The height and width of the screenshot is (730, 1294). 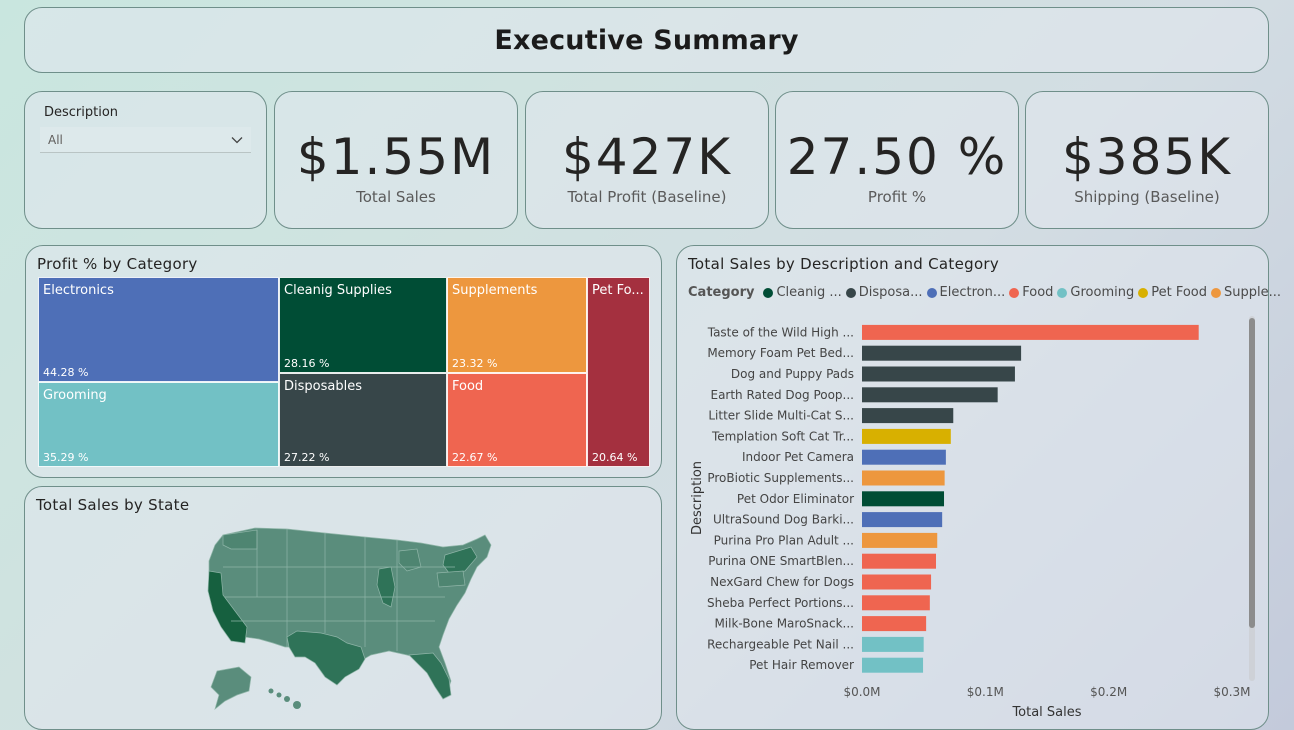 I want to click on kpi-label: Profit %, so click(x=897, y=197).